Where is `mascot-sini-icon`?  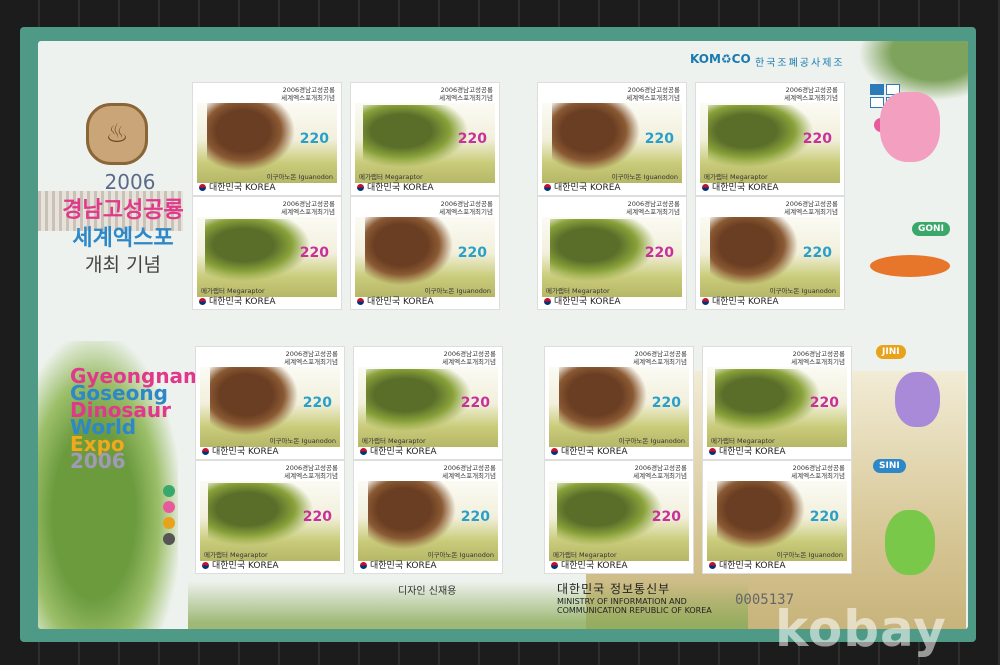
mascot-sini-icon is located at coordinates (910, 542).